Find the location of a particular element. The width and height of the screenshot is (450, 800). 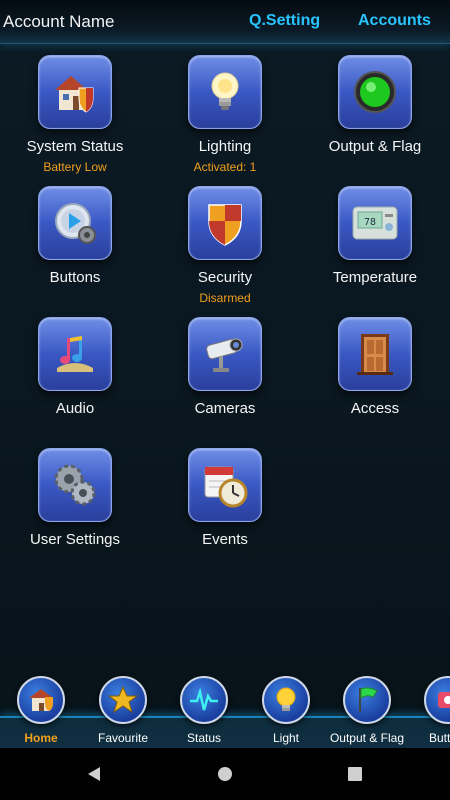

events-button is located at coordinates (225, 485).